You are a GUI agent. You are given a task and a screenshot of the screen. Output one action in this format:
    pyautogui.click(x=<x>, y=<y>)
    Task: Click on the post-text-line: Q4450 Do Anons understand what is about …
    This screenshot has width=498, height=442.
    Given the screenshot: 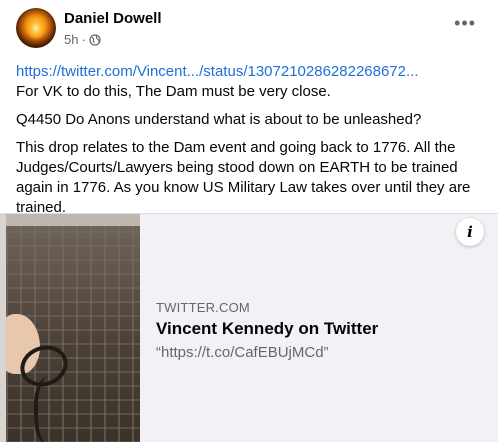 What is the action you would take?
    pyautogui.click(x=219, y=119)
    